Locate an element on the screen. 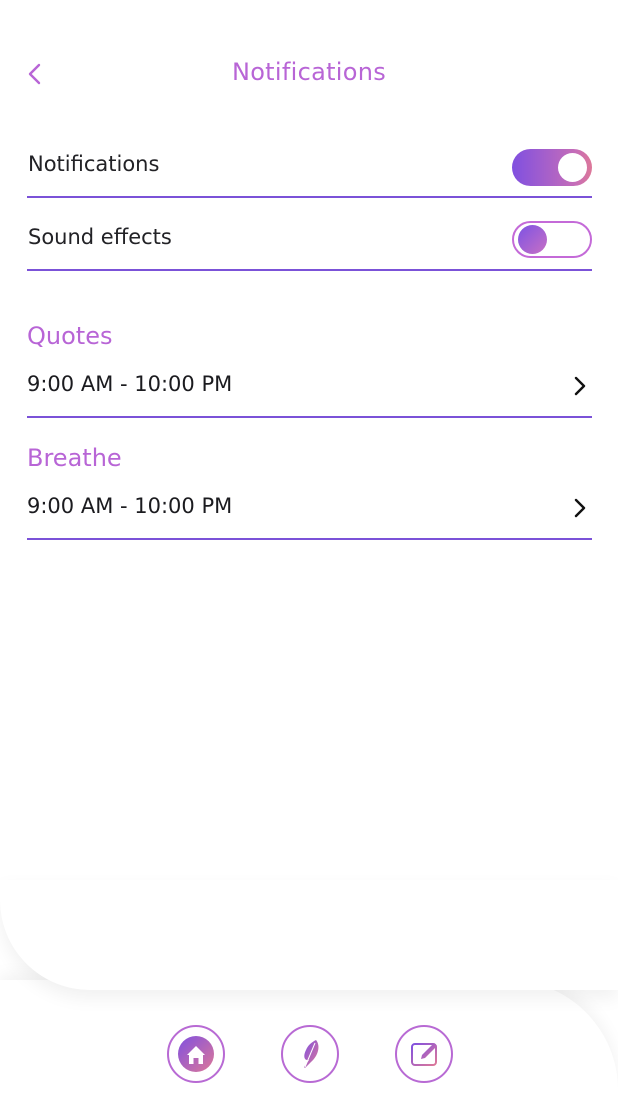 The image size is (618, 1098). nav-home-button is located at coordinates (196, 1054).